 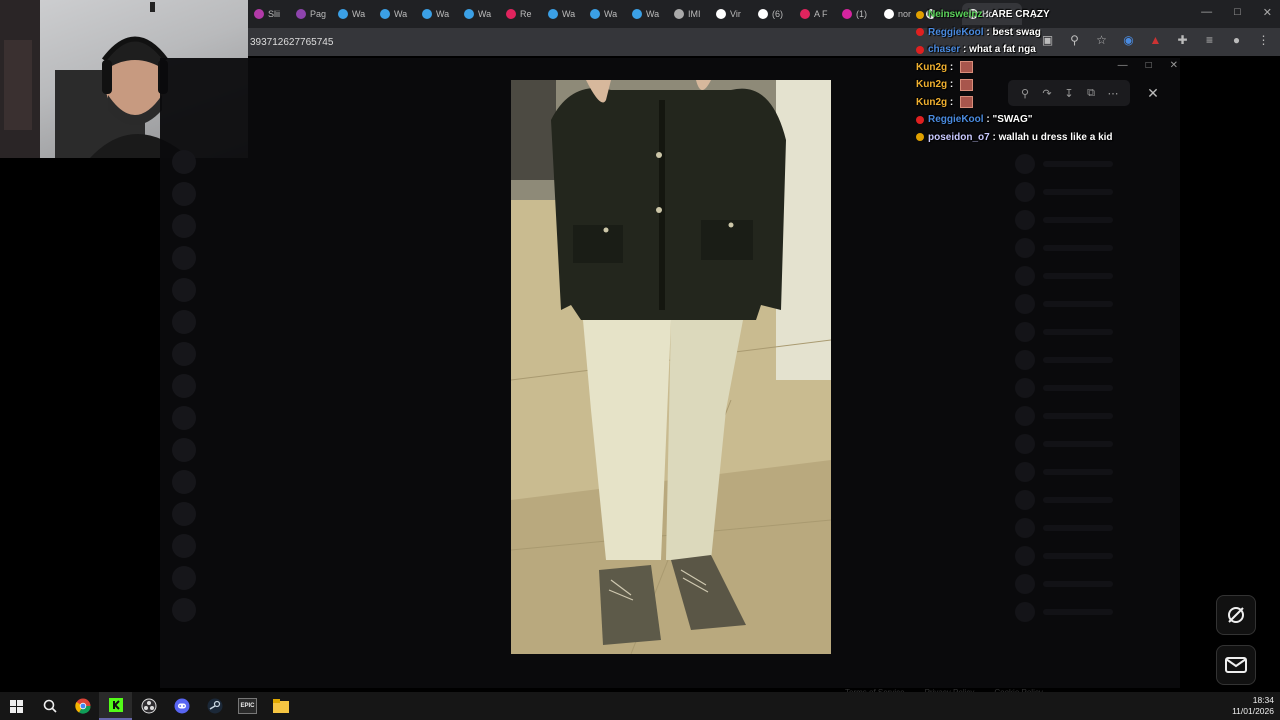 I want to click on mail-button, so click(x=1236, y=665).